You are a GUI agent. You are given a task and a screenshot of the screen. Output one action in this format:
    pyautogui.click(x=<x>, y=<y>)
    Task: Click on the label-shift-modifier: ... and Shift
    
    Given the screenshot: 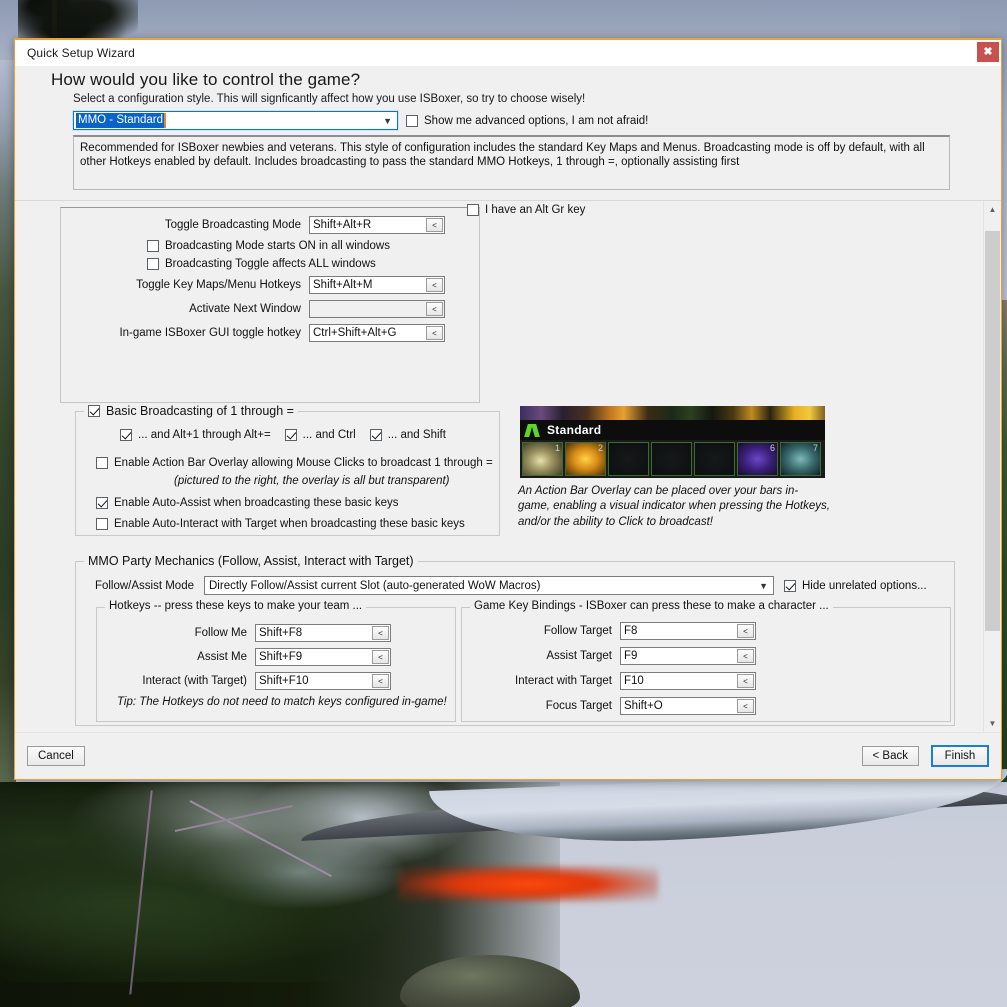 What is the action you would take?
    pyautogui.click(x=416, y=435)
    